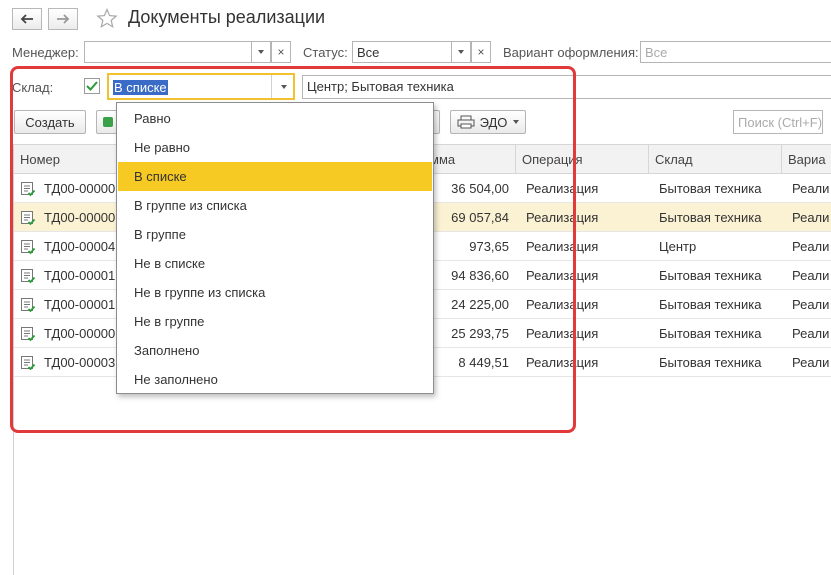 The height and width of the screenshot is (575, 831). Describe the element at coordinates (566, 87) in the screenshot. I see `warehouse-list-input: Центр; Бытовая техника` at that location.